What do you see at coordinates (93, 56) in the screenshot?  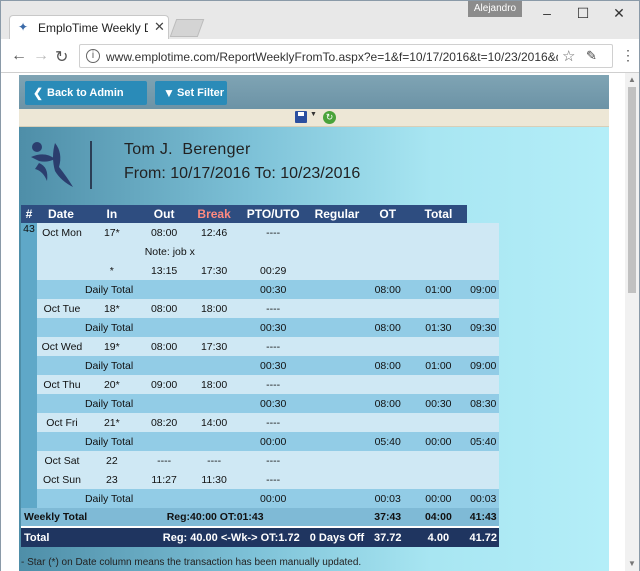 I see `info-icon: i` at bounding box center [93, 56].